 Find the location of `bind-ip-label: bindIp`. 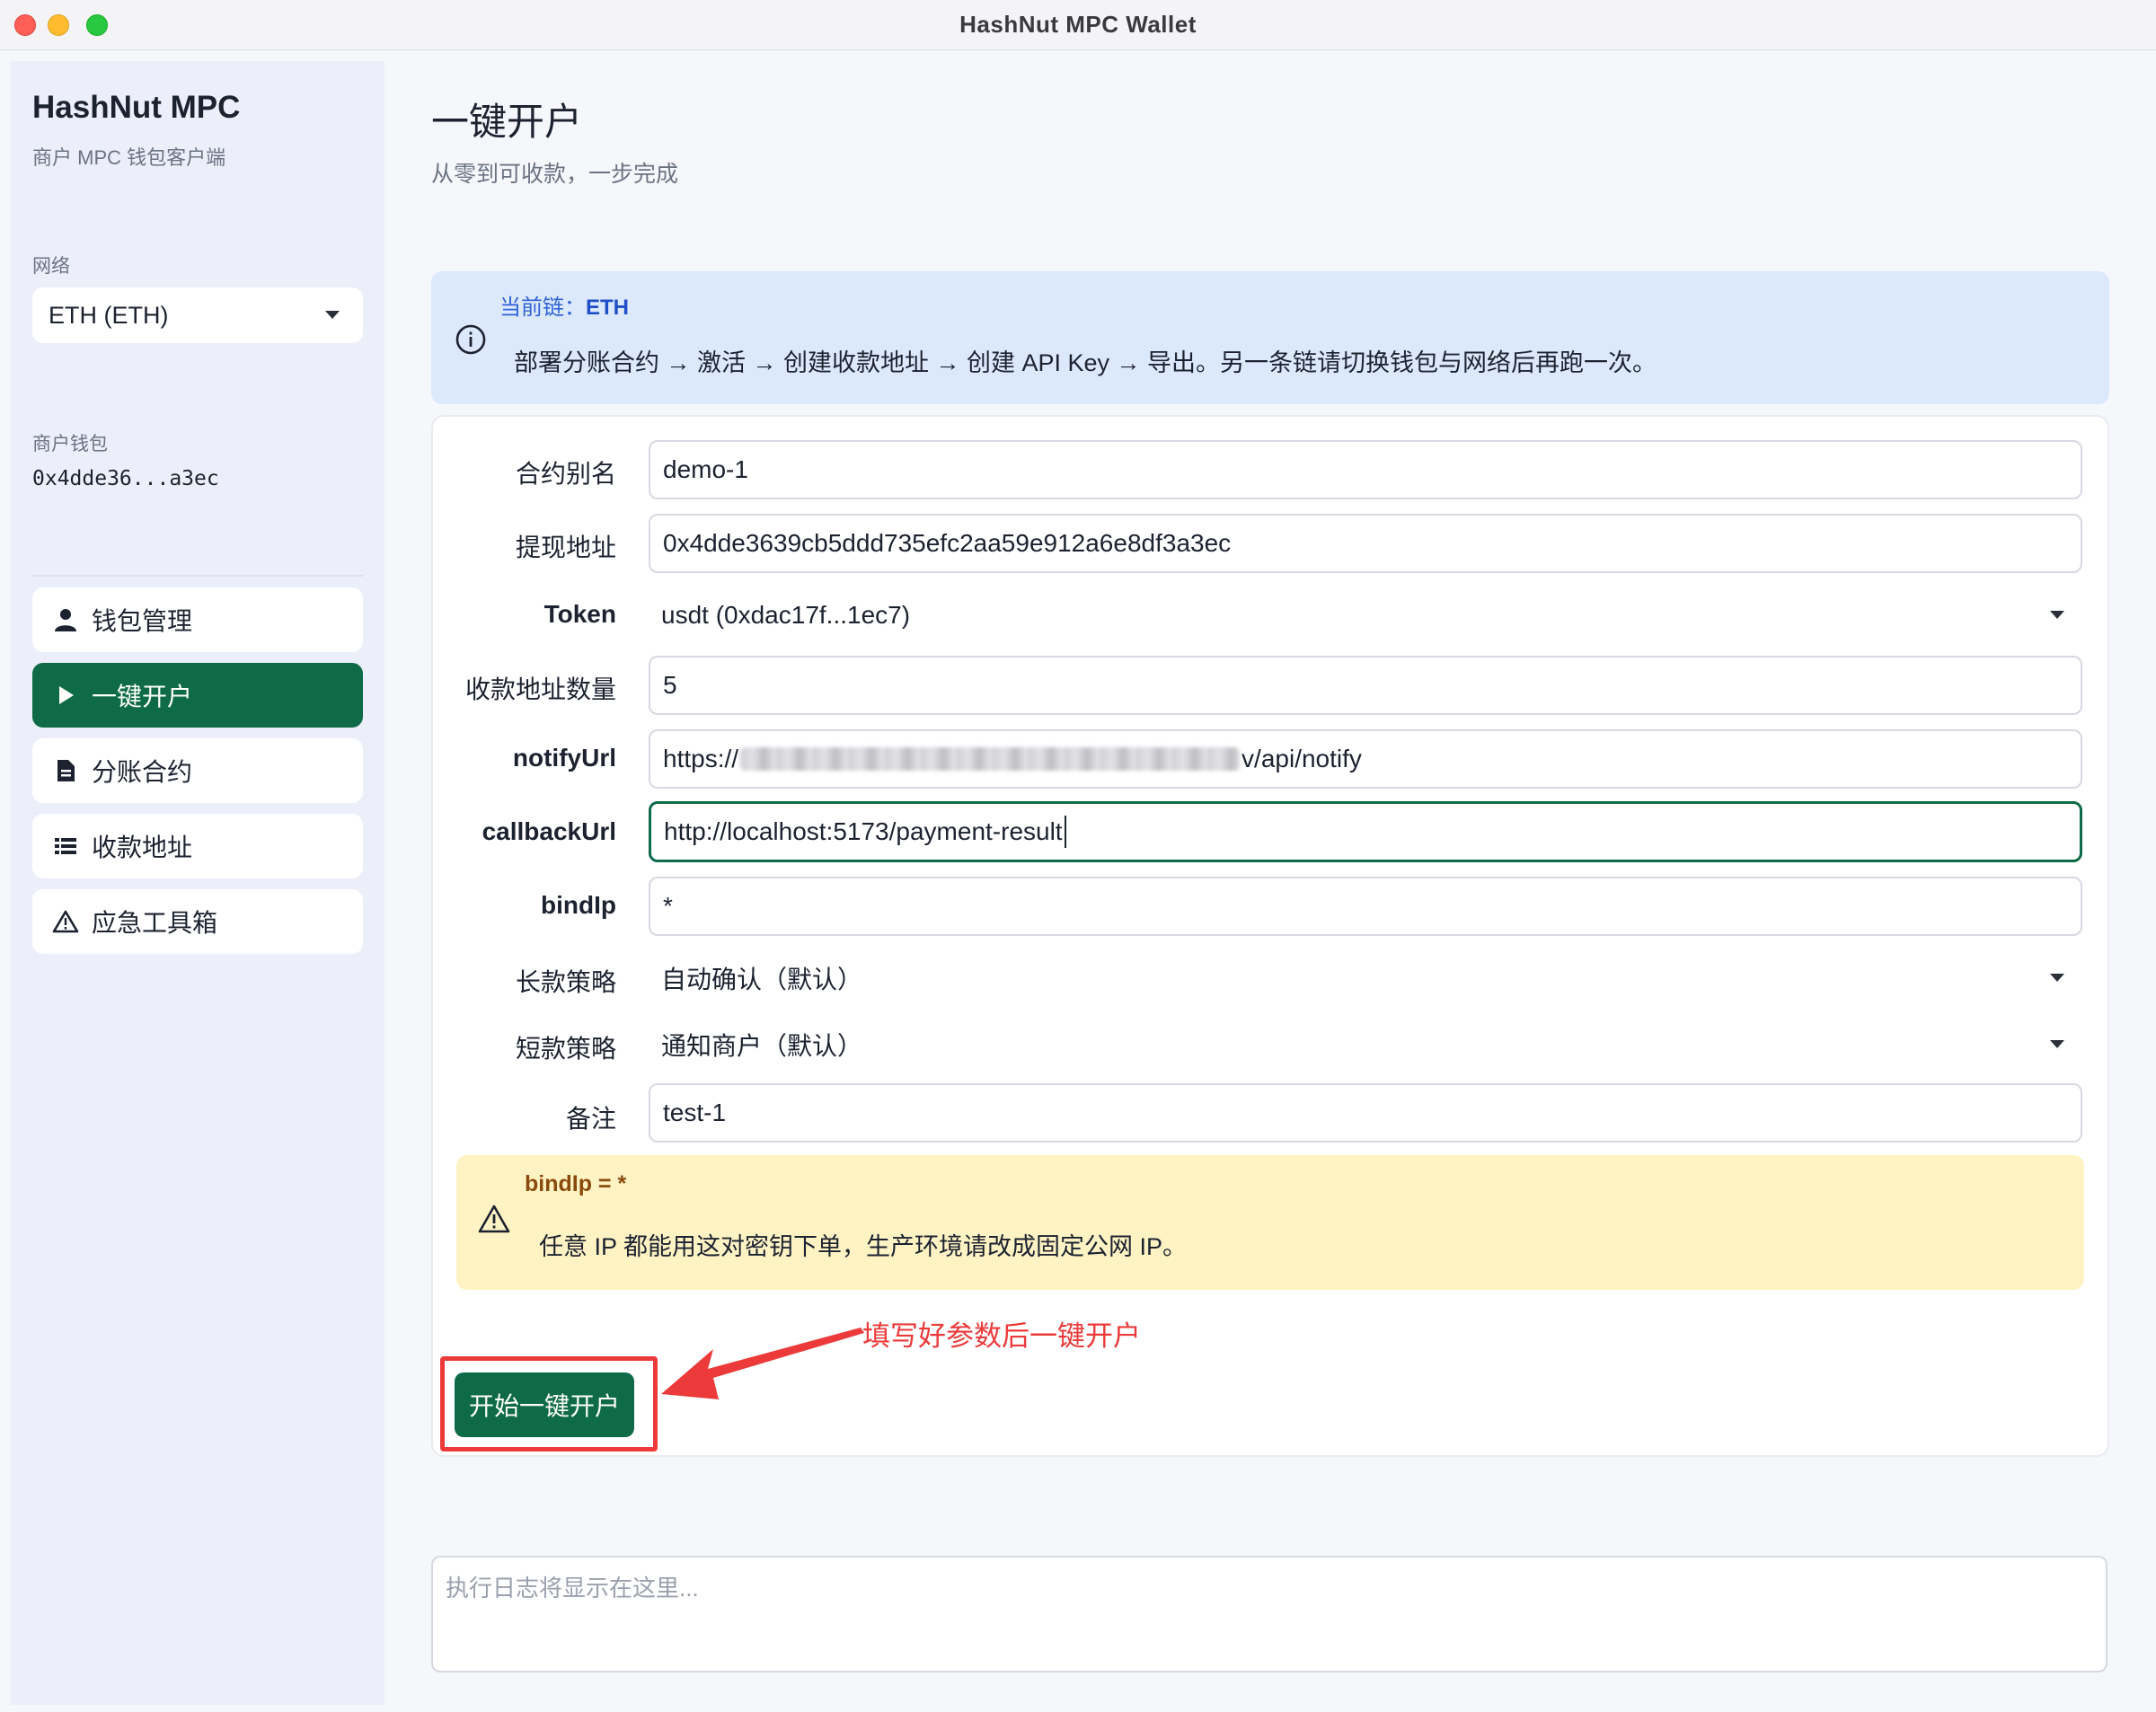

bind-ip-label: bindIp is located at coordinates (578, 905).